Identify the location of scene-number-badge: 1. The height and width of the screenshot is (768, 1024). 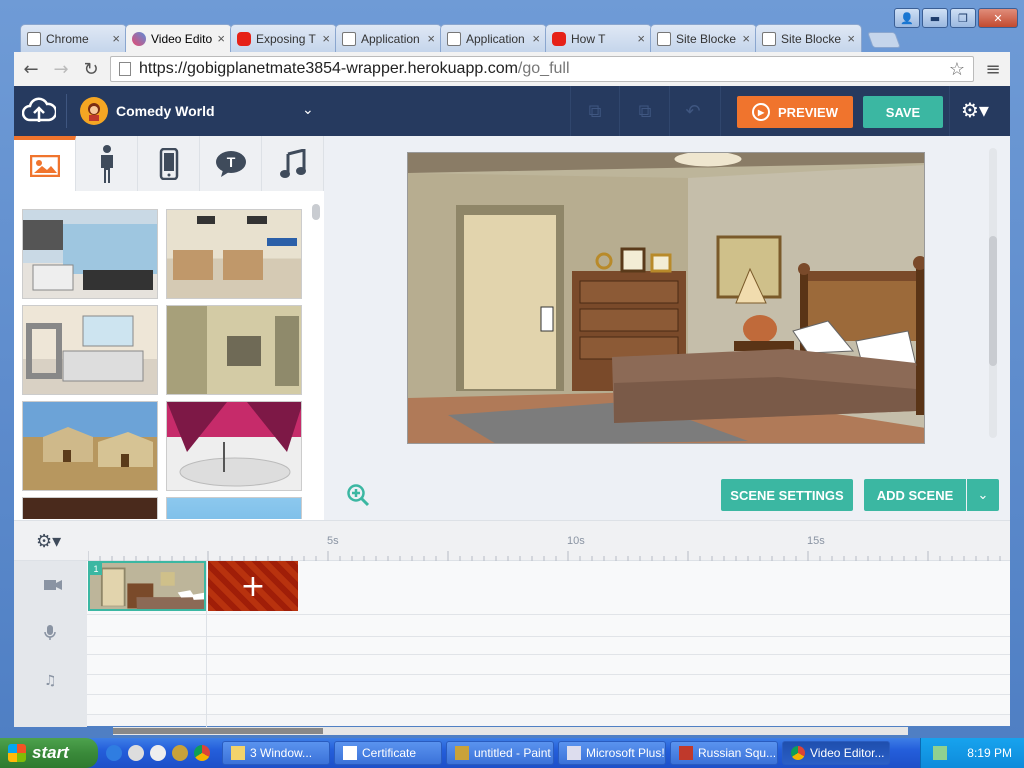
(96, 569).